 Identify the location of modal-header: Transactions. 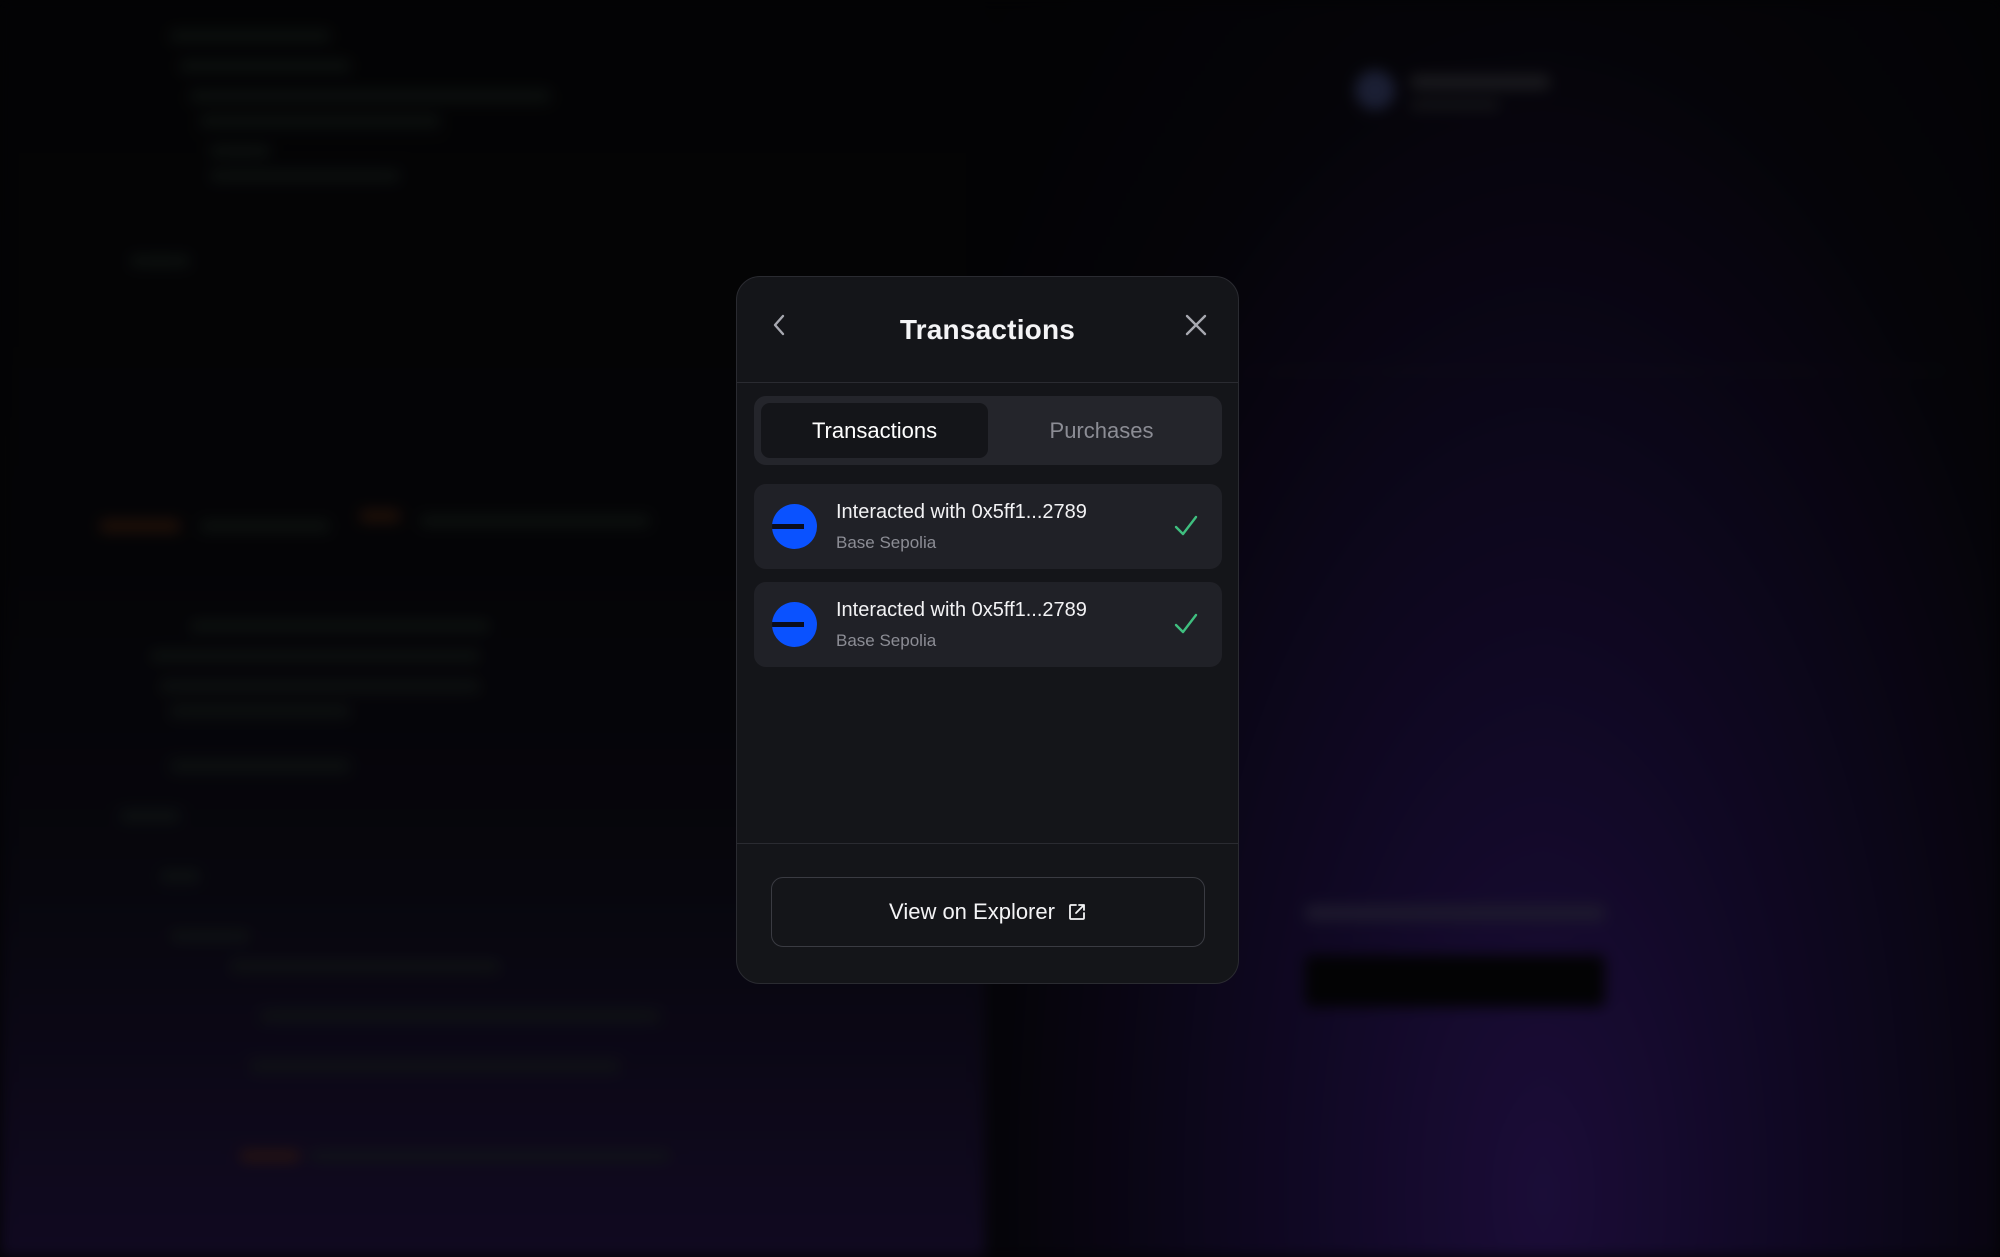
(987, 330).